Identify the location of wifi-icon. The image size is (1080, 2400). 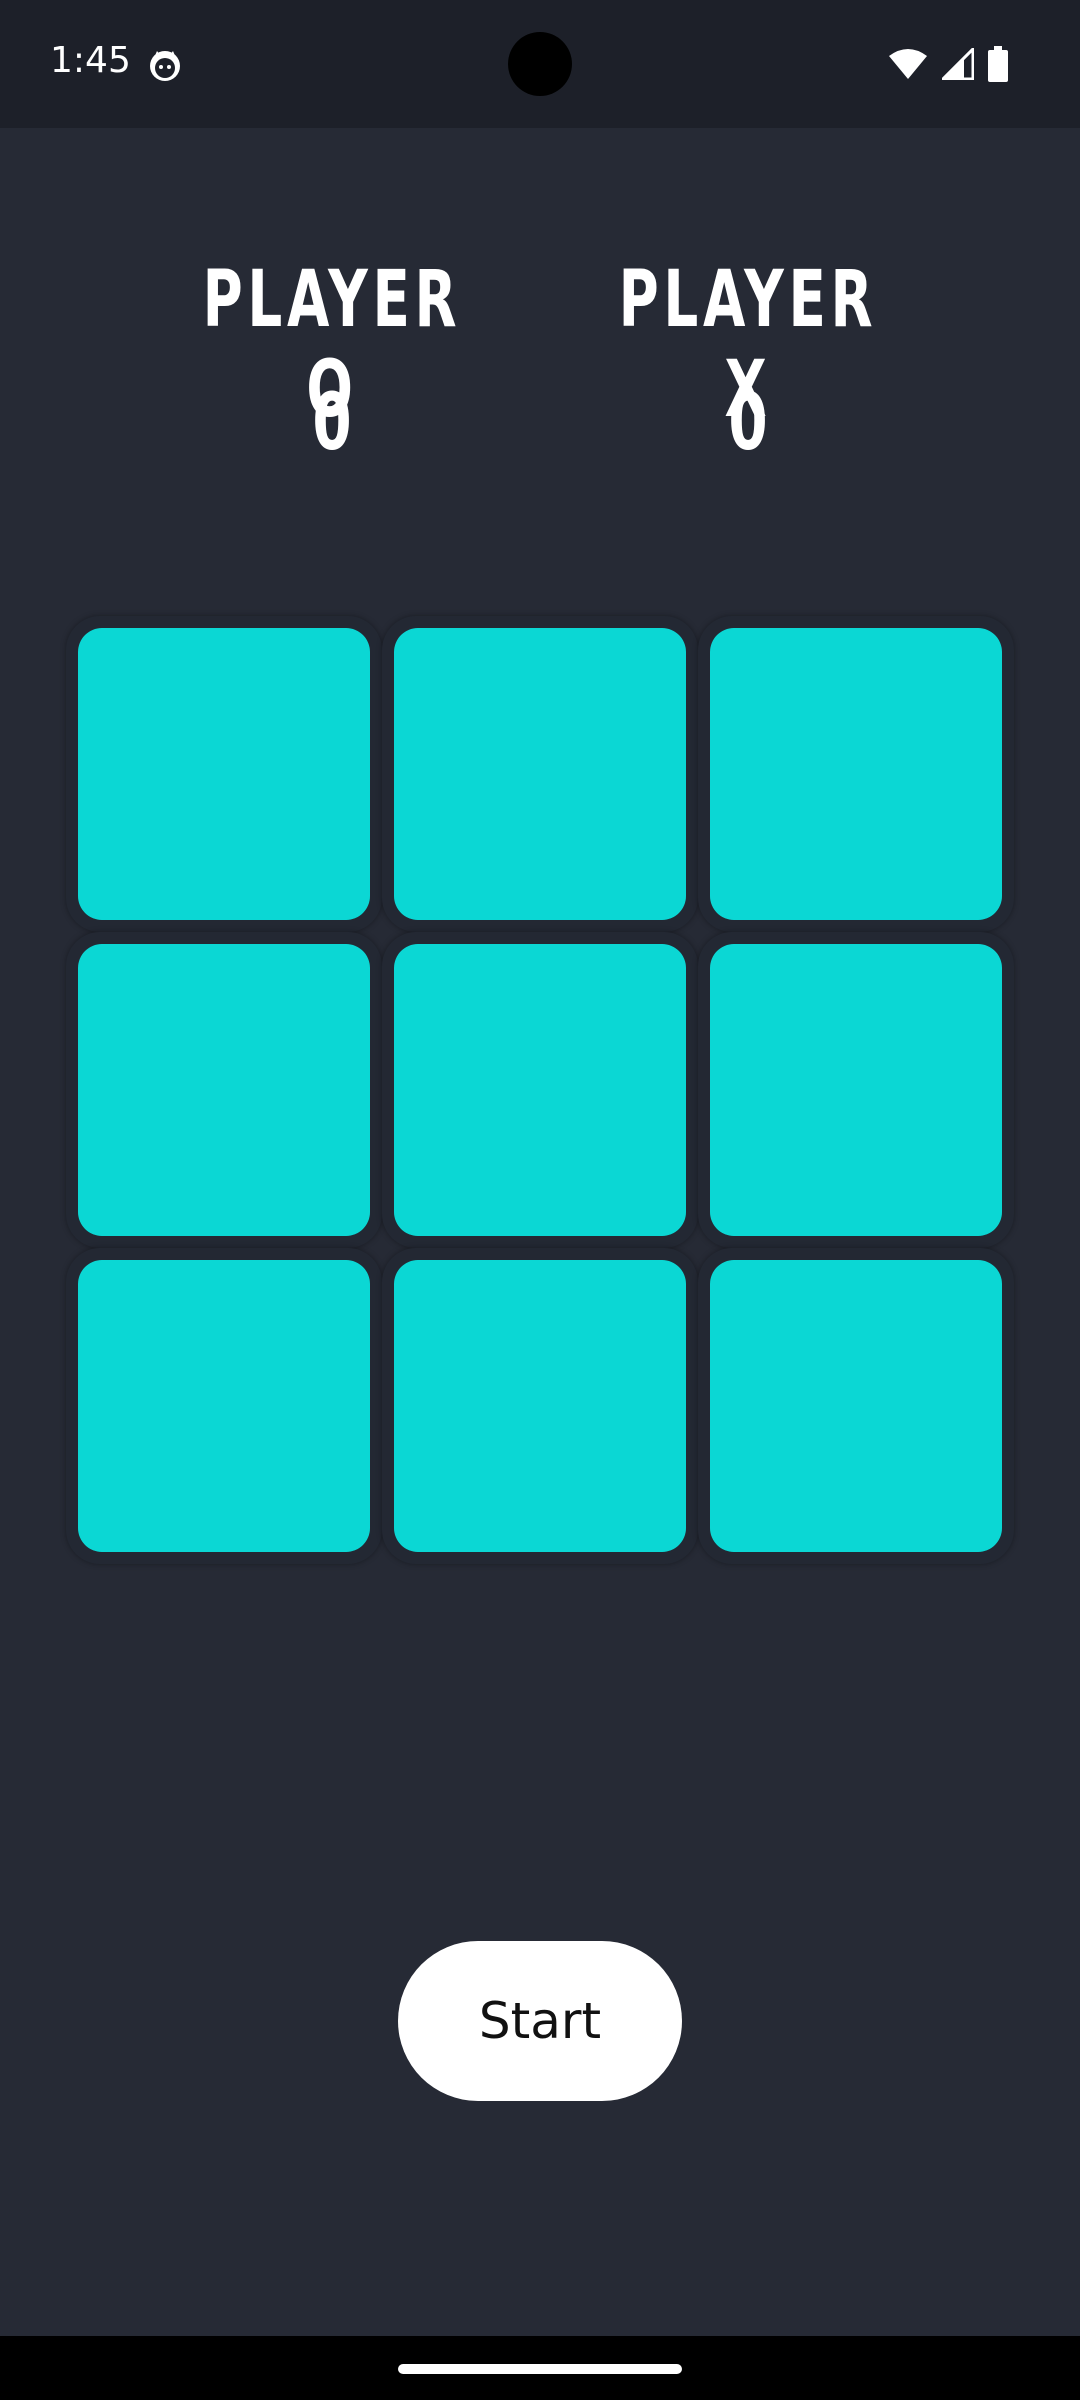
(908, 64).